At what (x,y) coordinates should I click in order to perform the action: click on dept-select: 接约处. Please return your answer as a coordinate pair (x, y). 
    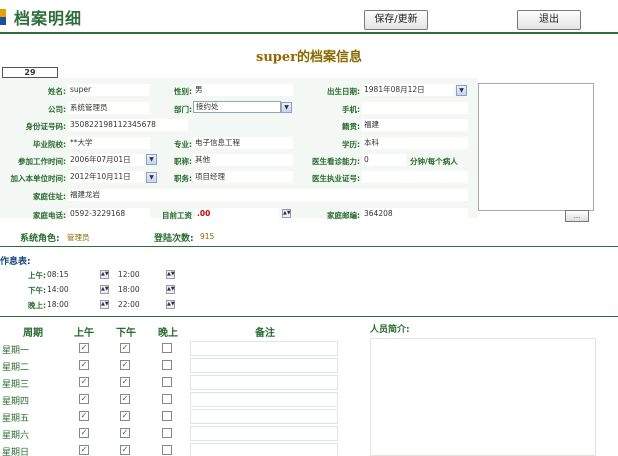
    Looking at the image, I should click on (237, 107).